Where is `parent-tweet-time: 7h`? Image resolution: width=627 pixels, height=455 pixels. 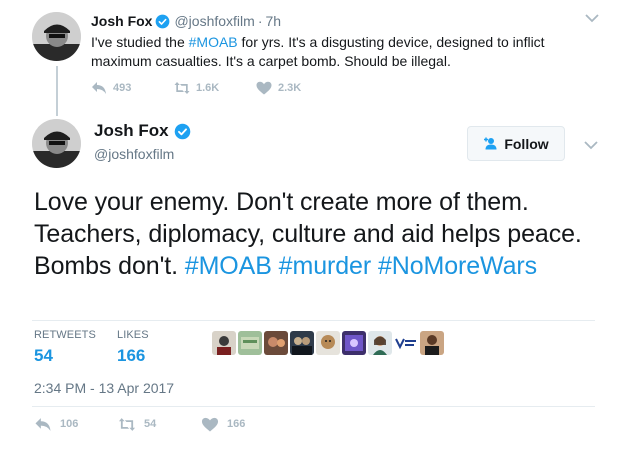 parent-tweet-time: 7h is located at coordinates (273, 21).